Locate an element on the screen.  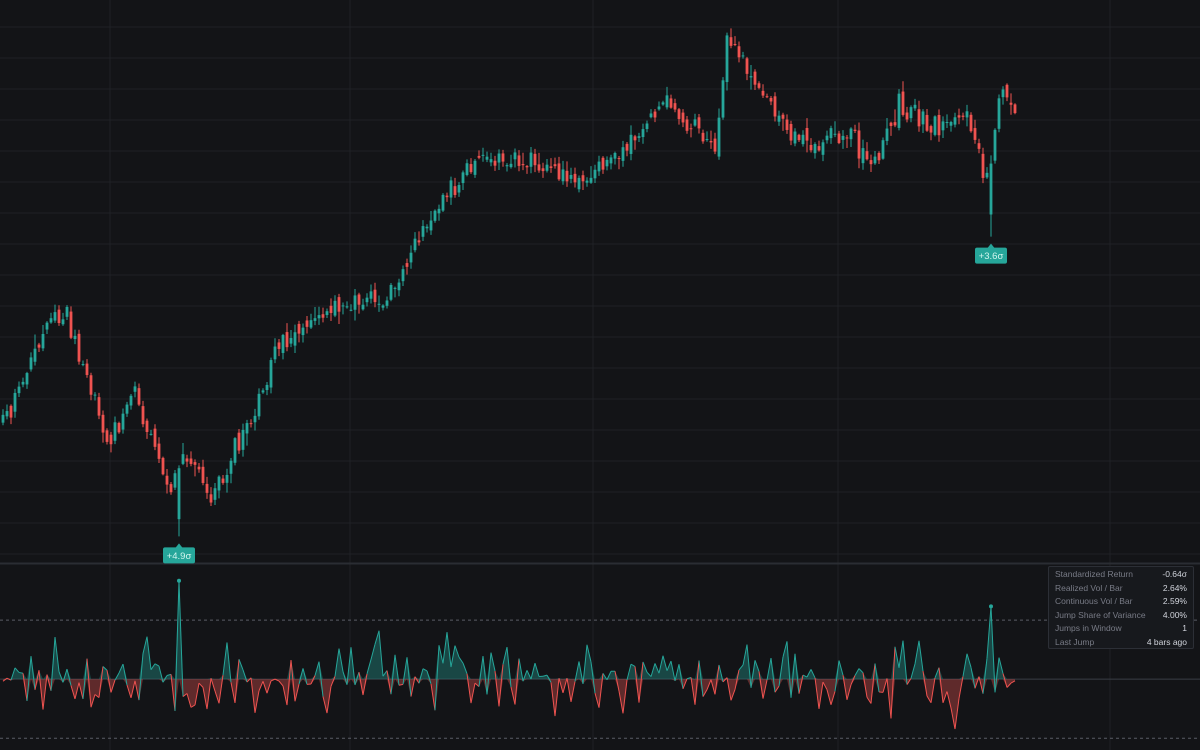
stat-label: Last Jump is located at coordinates (1075, 641).